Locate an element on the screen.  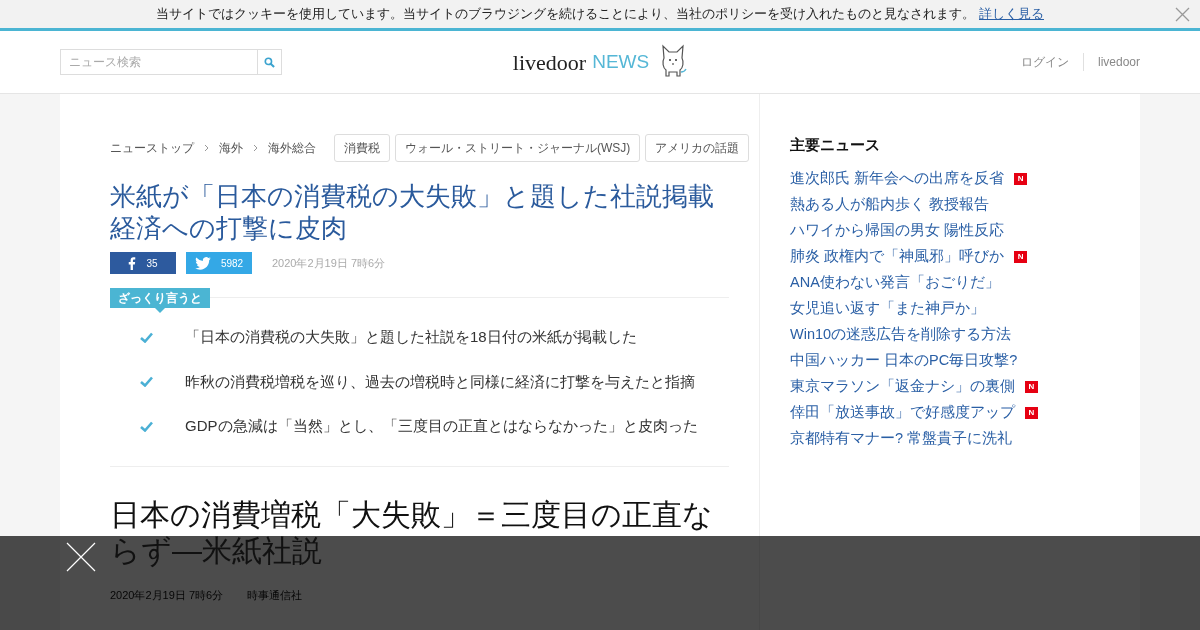
tag-link: 消費税 is located at coordinates (362, 148).